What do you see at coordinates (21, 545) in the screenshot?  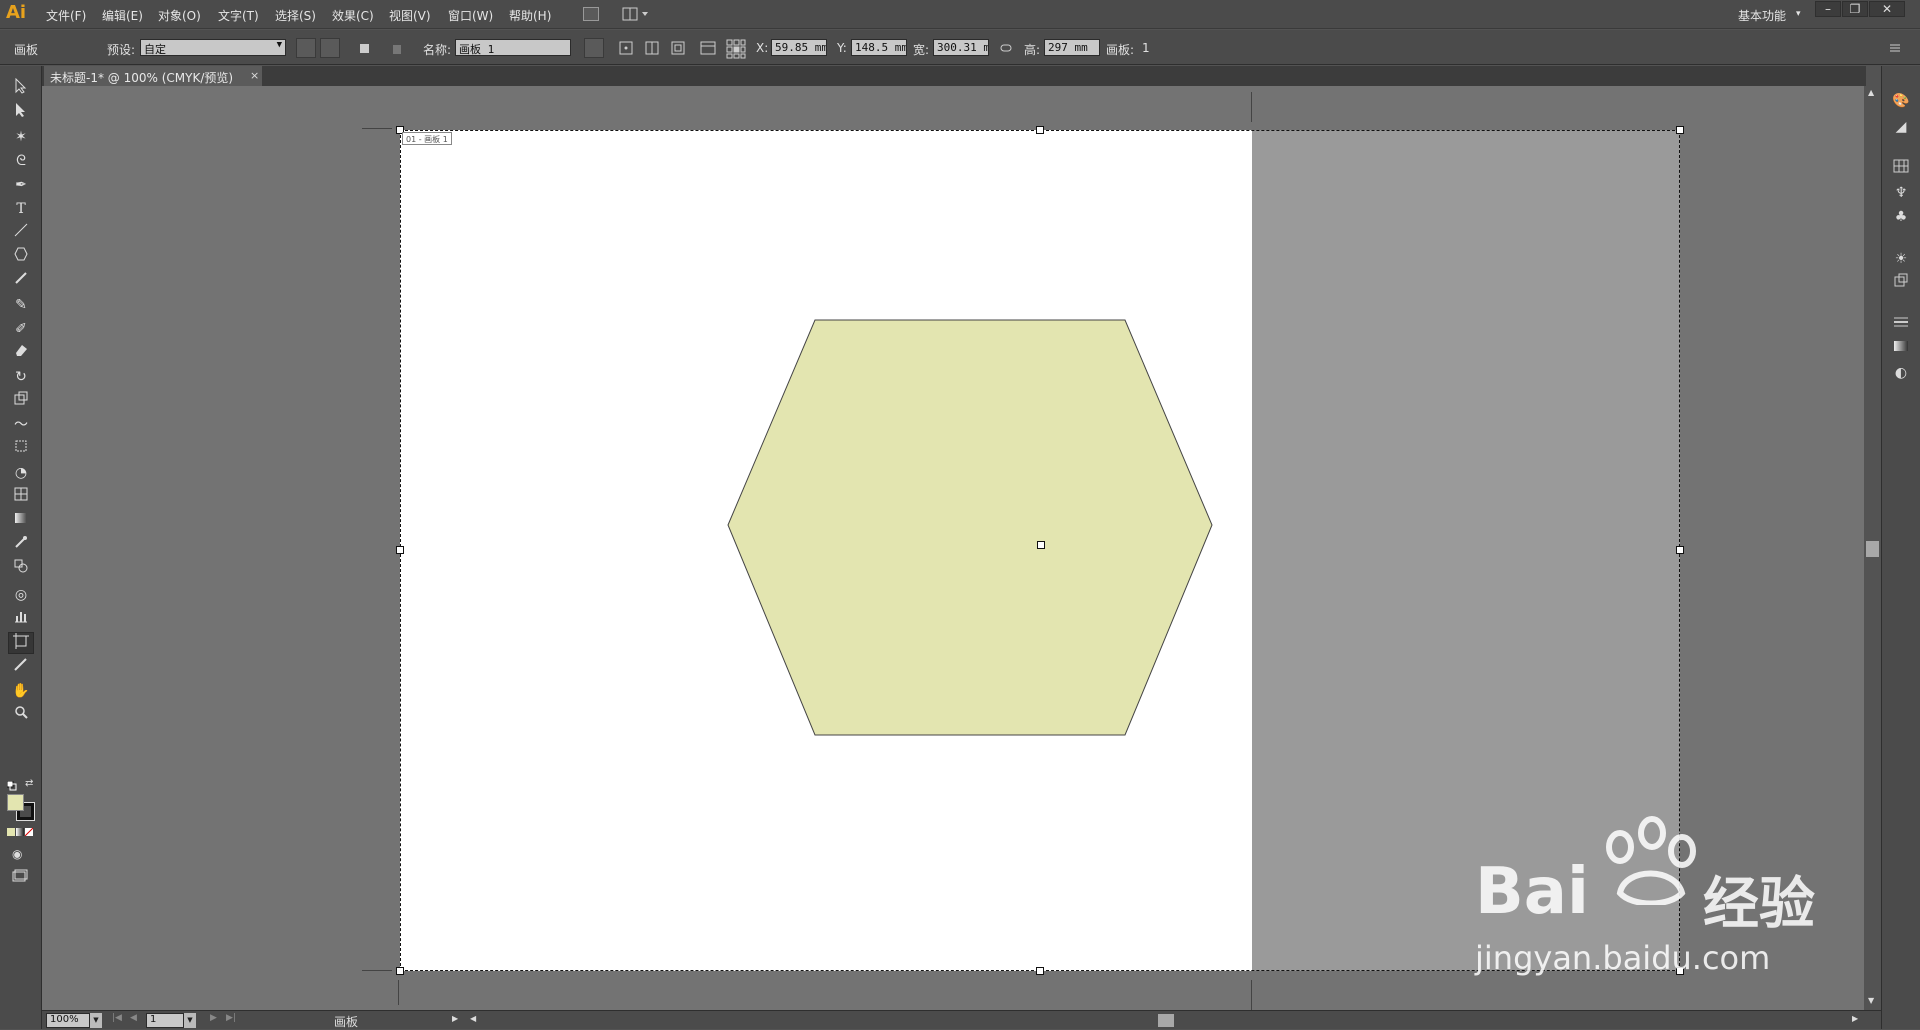 I see `eyedropper-tool` at bounding box center [21, 545].